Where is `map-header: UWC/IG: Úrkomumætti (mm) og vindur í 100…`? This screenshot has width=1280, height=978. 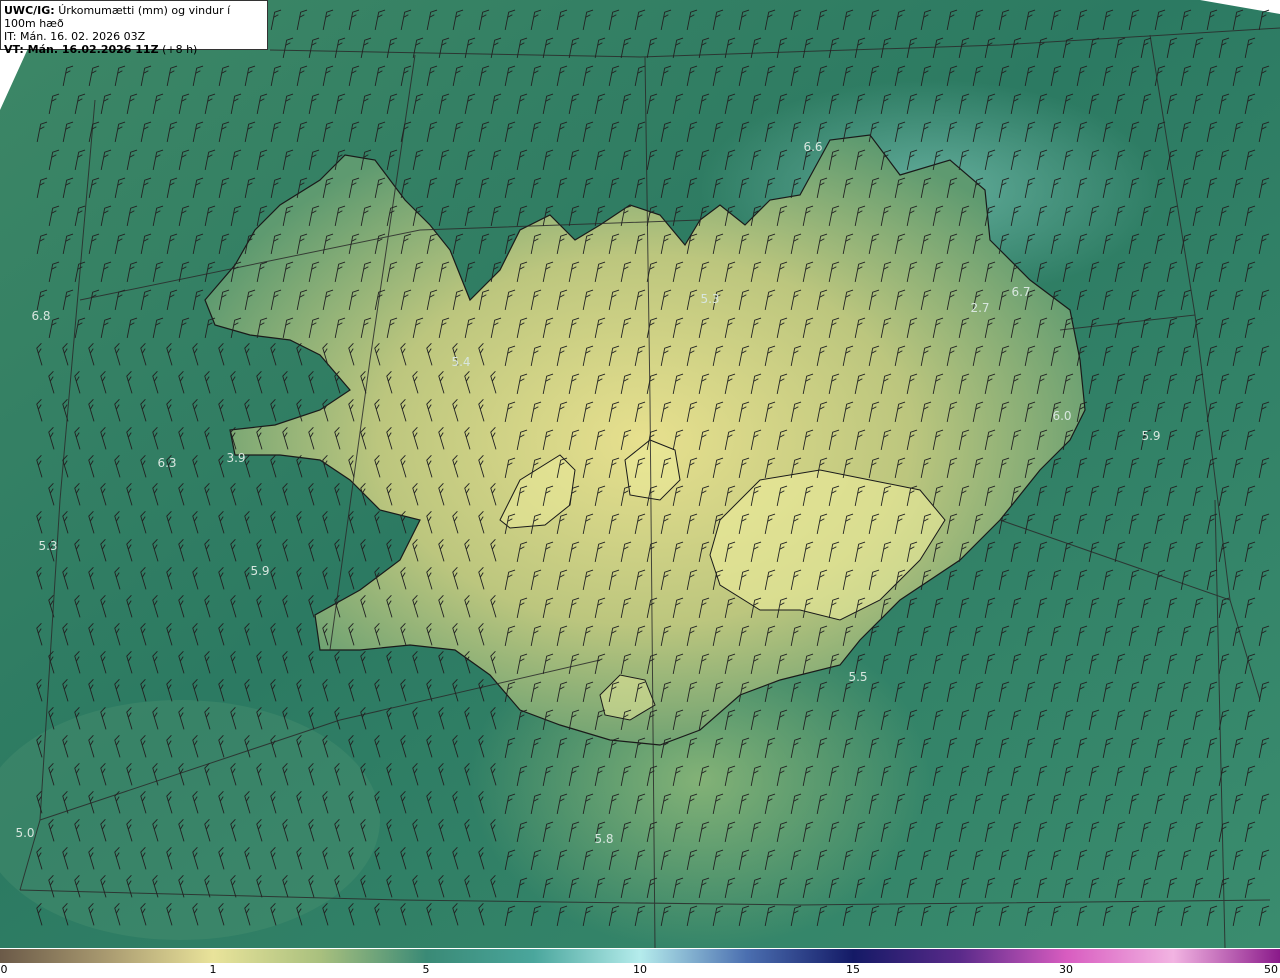
map-header: UWC/IG: Úrkomumætti (mm) og vindur í 100… is located at coordinates (134, 28).